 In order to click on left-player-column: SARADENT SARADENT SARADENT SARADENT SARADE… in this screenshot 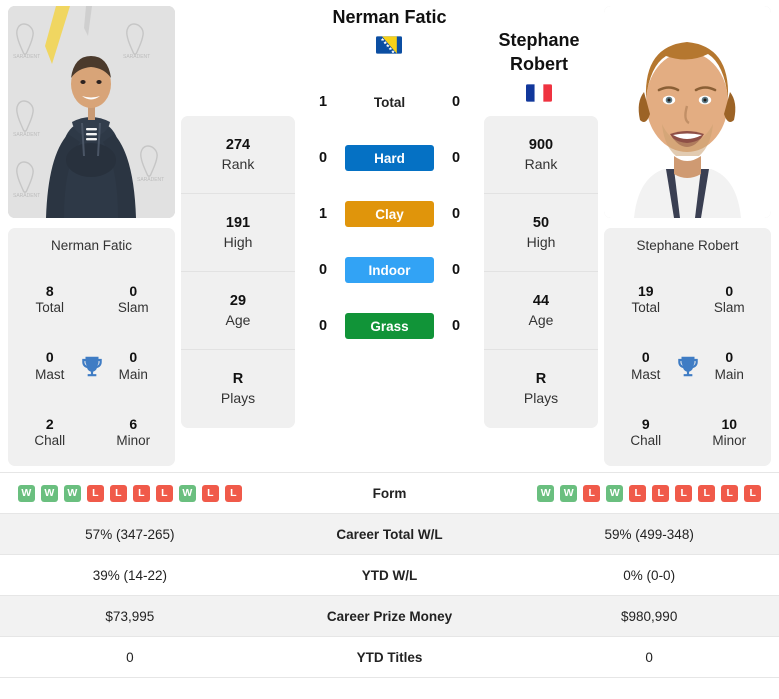, I will do `click(91, 239)`.